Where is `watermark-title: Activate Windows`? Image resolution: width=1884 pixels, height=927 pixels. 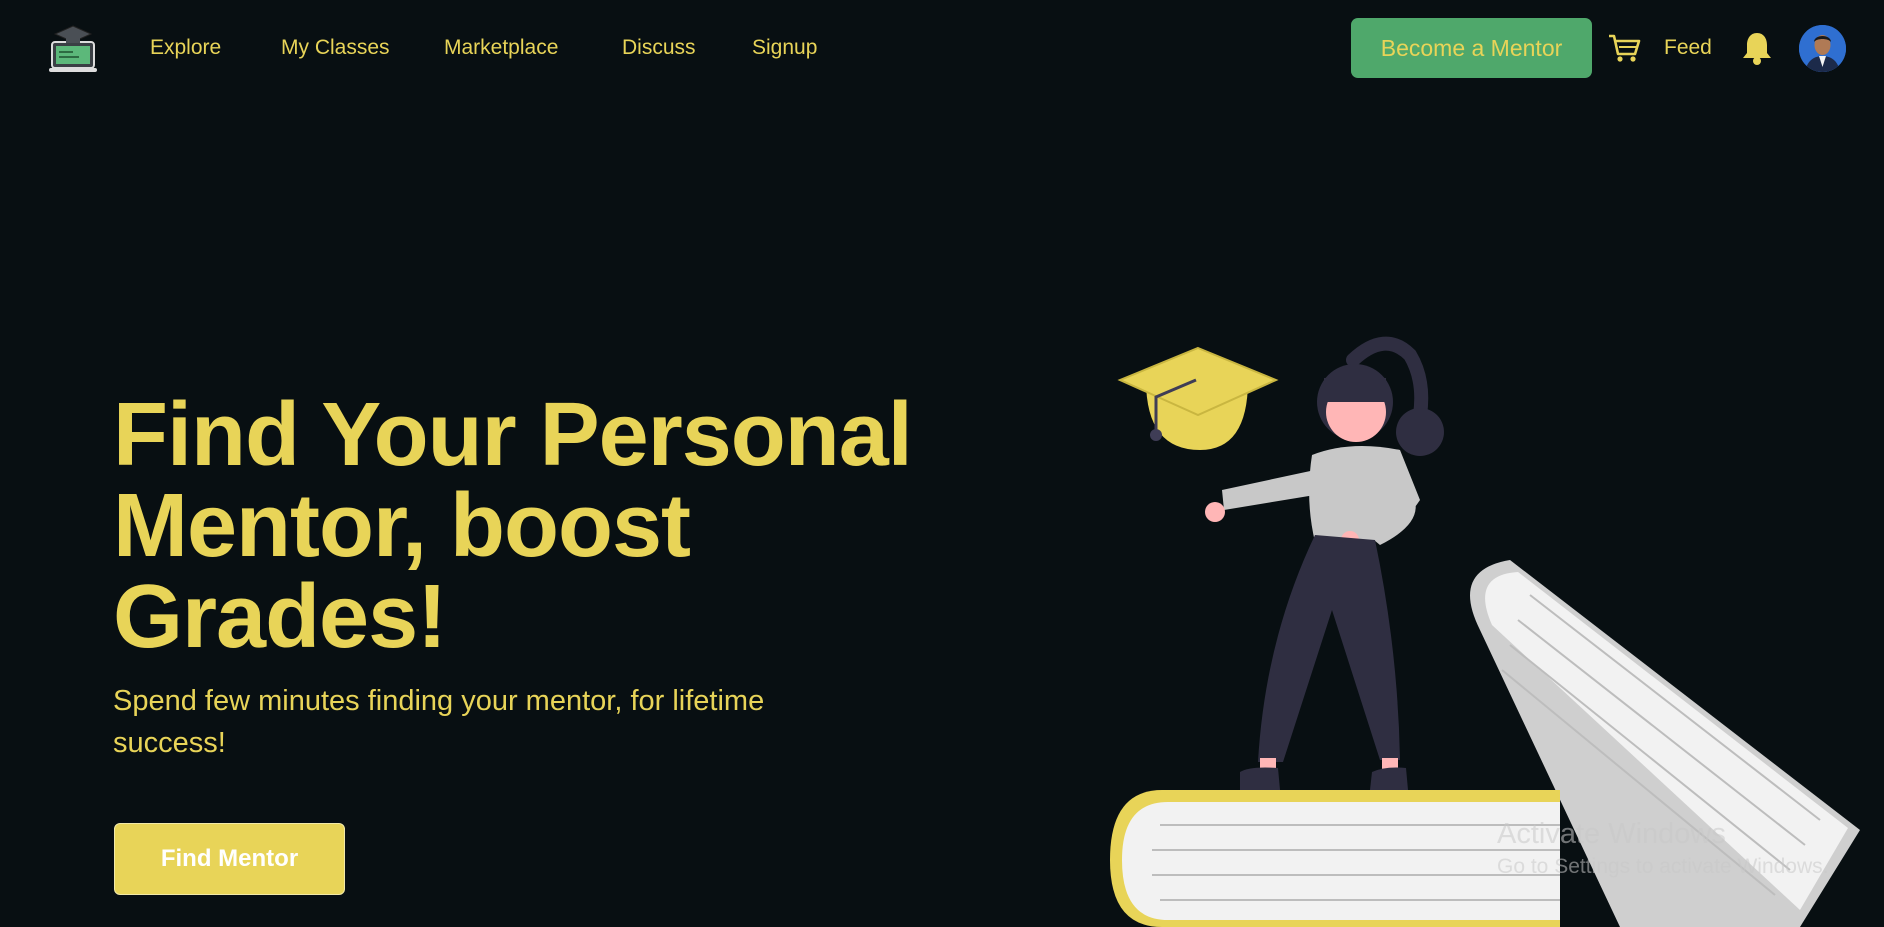
watermark-title: Activate Windows is located at coordinates (1611, 834).